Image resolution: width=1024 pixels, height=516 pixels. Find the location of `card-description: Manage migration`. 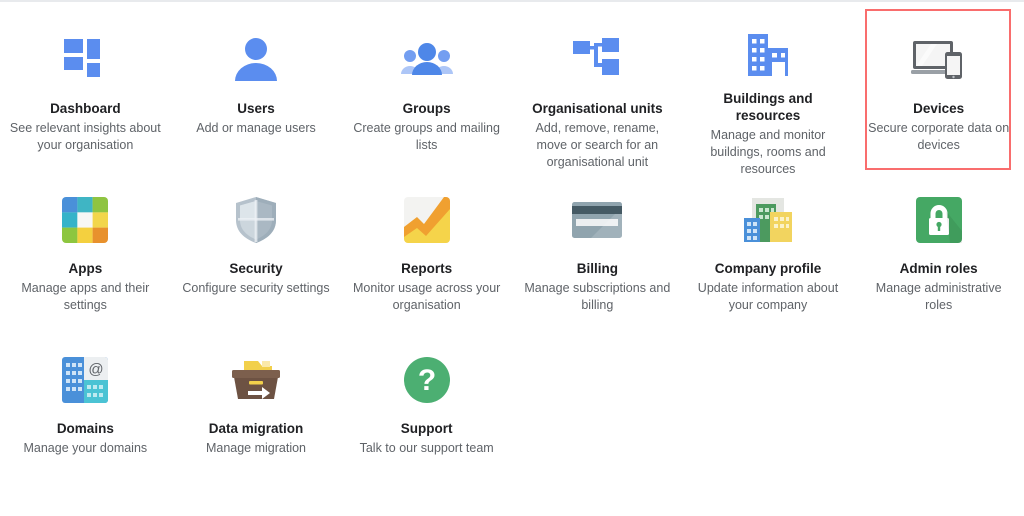

card-description: Manage migration is located at coordinates (256, 448).